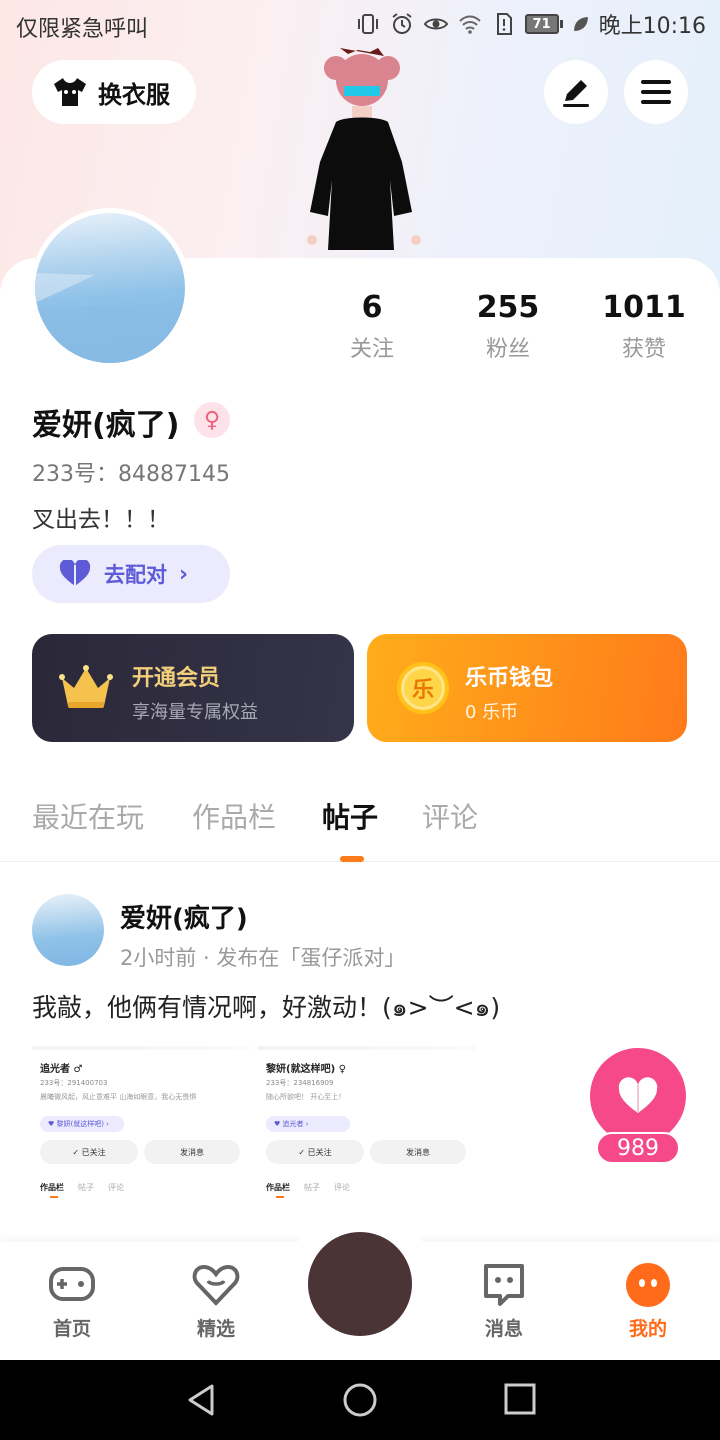  What do you see at coordinates (492, 712) in the screenshot?
I see `wallet-balance: 0 乐币` at bounding box center [492, 712].